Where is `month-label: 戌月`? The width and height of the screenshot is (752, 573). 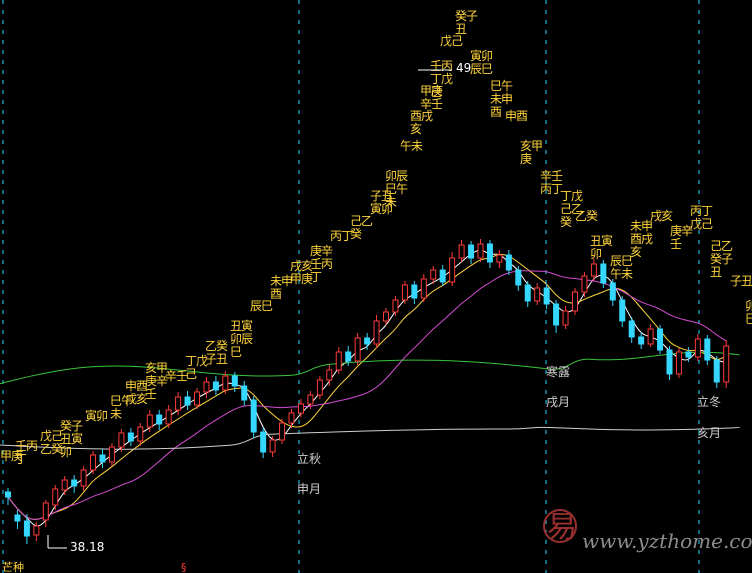
month-label: 戌月 is located at coordinates (558, 402).